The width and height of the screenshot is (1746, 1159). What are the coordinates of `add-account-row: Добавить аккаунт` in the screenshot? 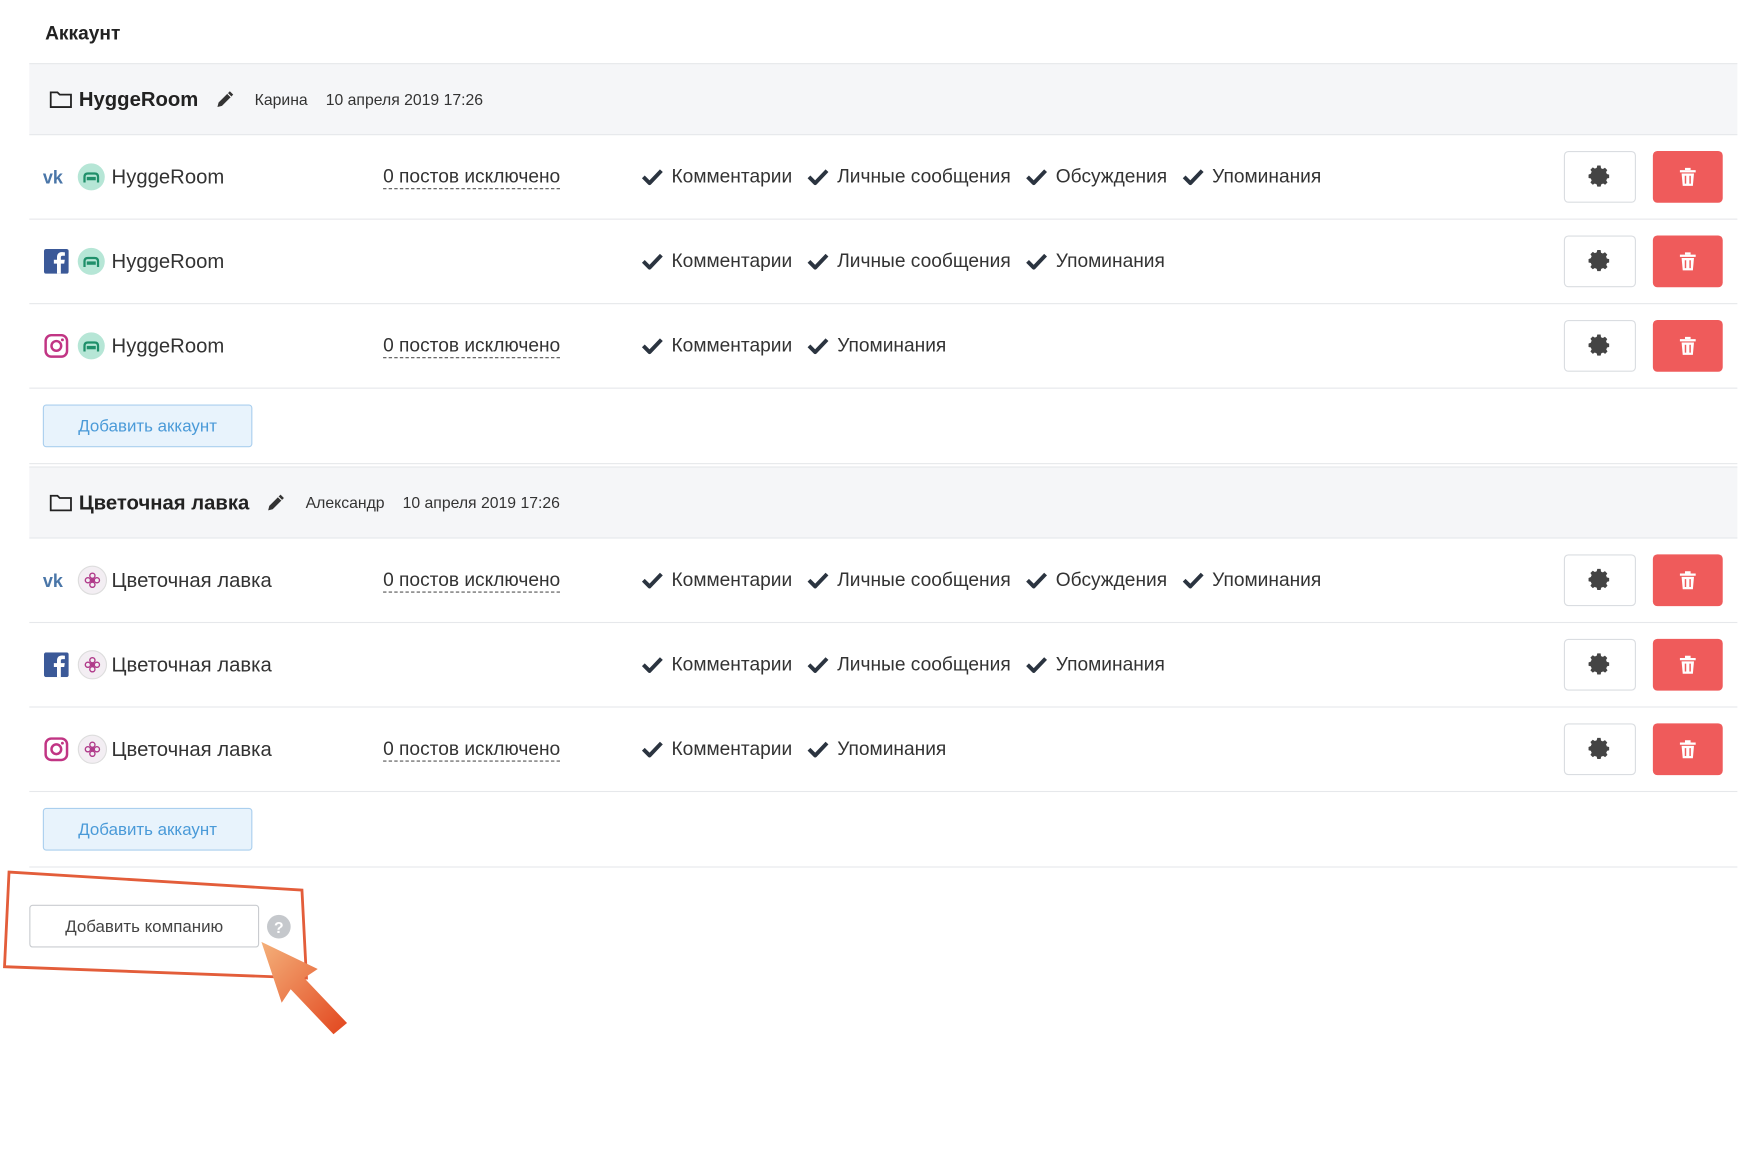 It's located at (883, 427).